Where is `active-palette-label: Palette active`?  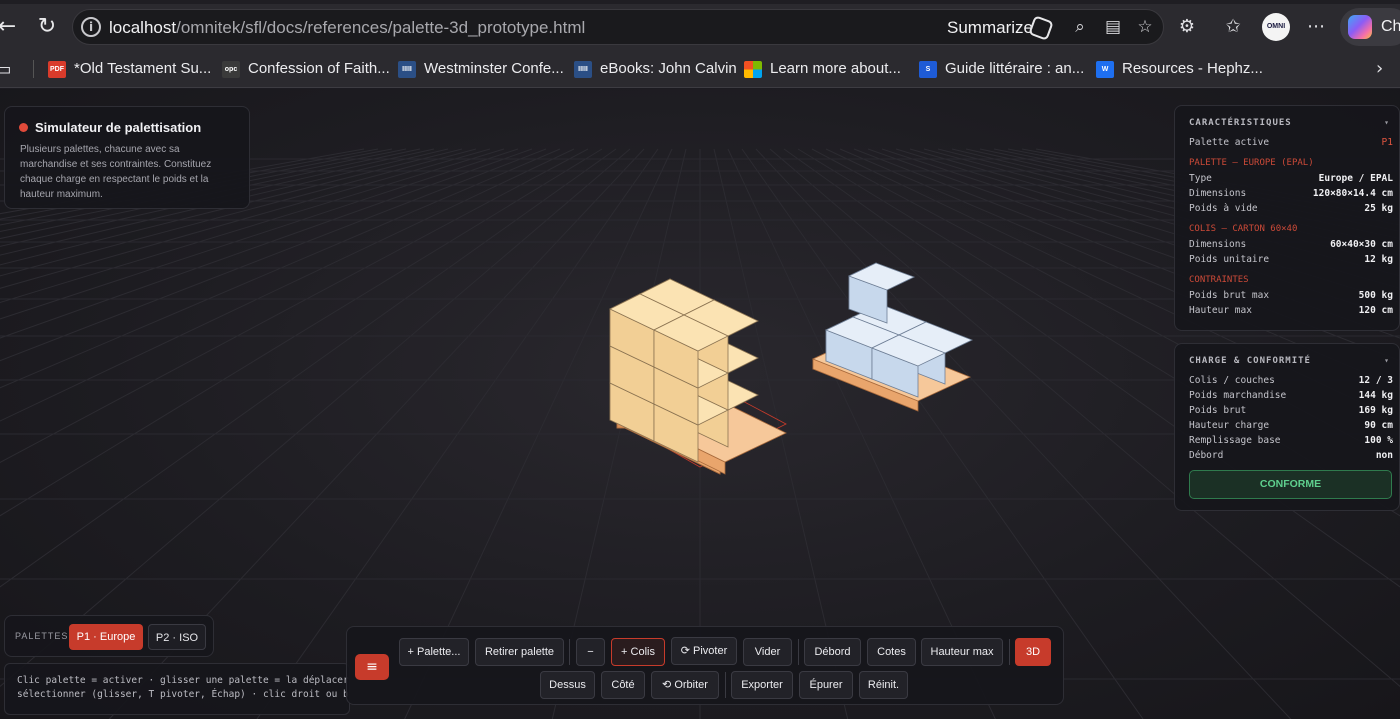 active-palette-label: Palette active is located at coordinates (1229, 142).